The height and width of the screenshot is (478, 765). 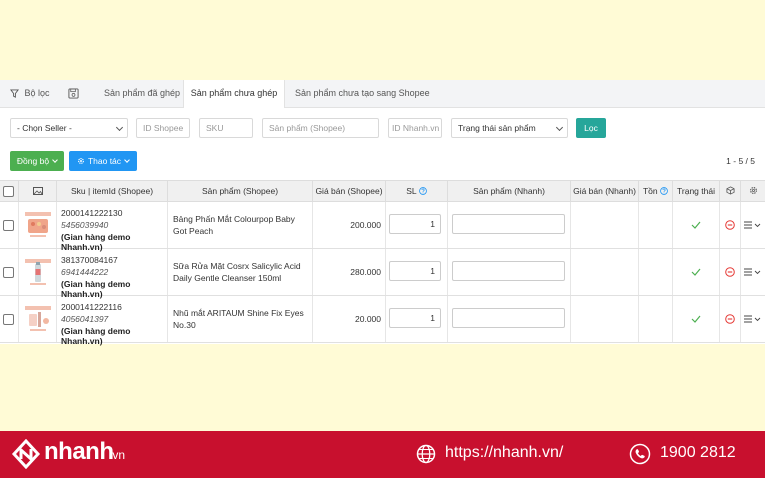 I want to click on product-name: Nhũ mắt ARITAUM Shine Fix Eyes No.30, so click(x=238, y=319).